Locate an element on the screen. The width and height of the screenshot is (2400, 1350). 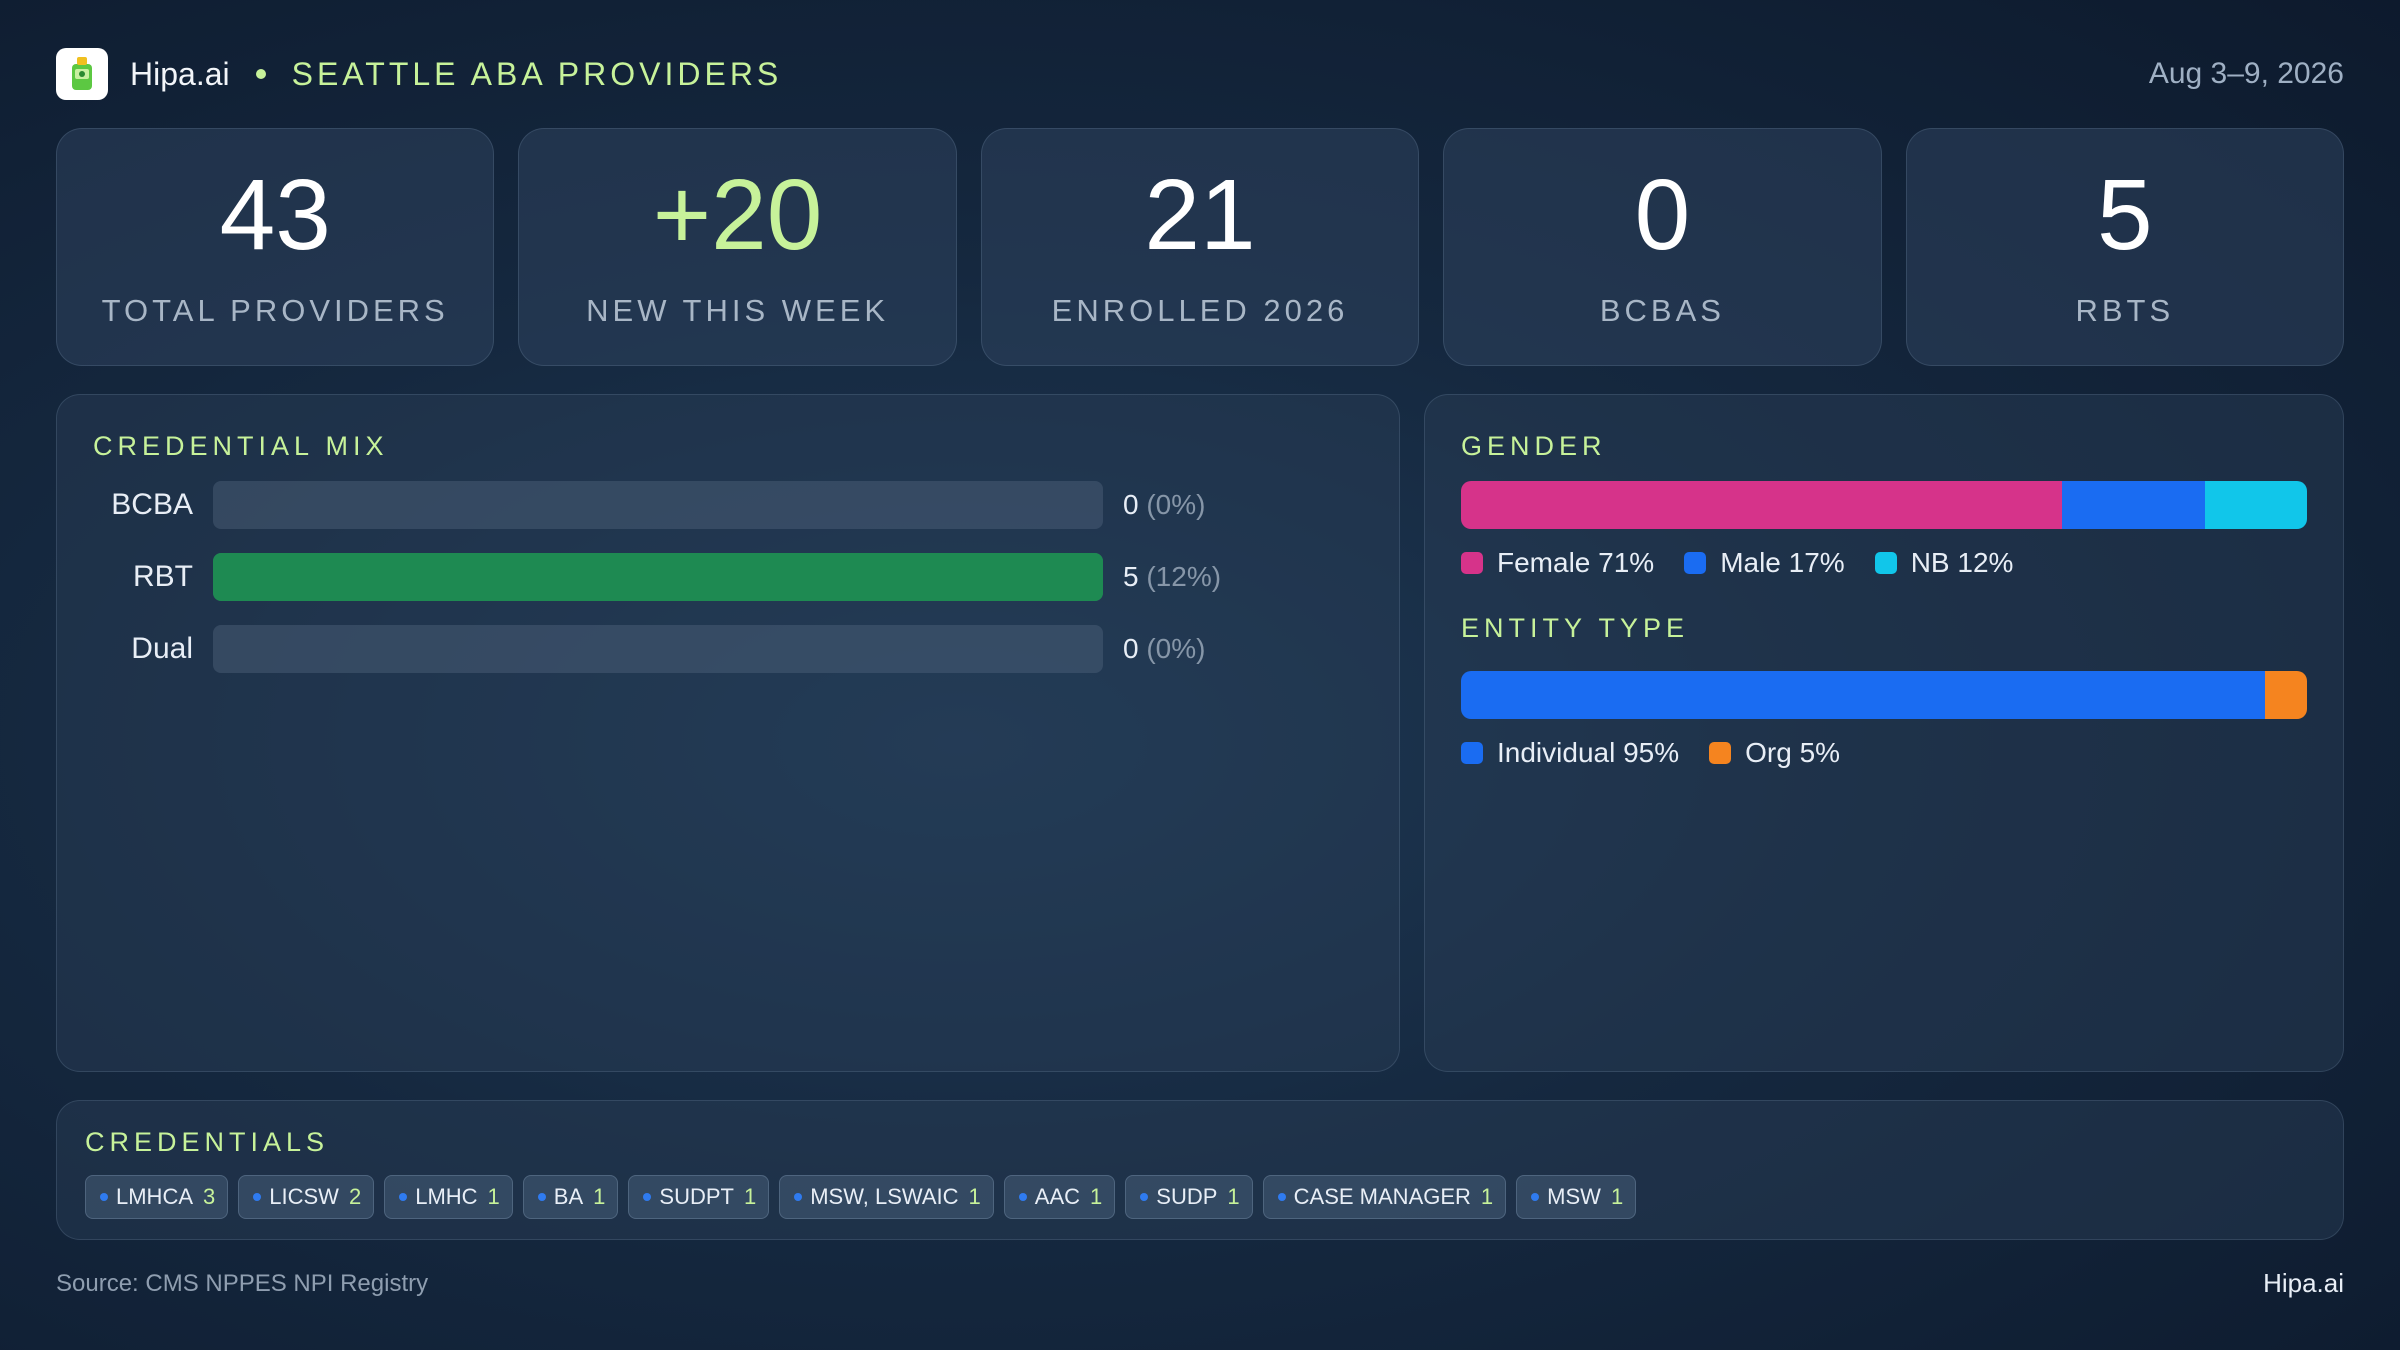
stat-value: 0 is located at coordinates (1662, 215).